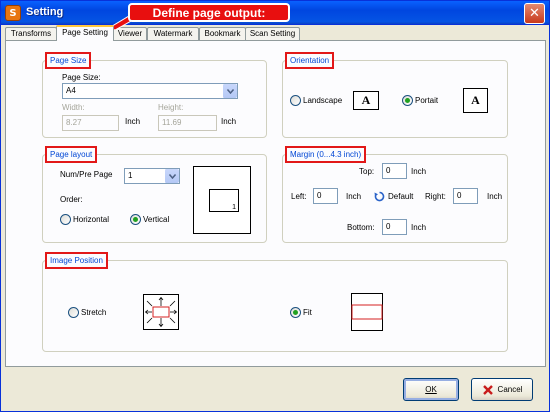 The image size is (550, 412). What do you see at coordinates (65, 219) in the screenshot?
I see `horizontal-radio` at bounding box center [65, 219].